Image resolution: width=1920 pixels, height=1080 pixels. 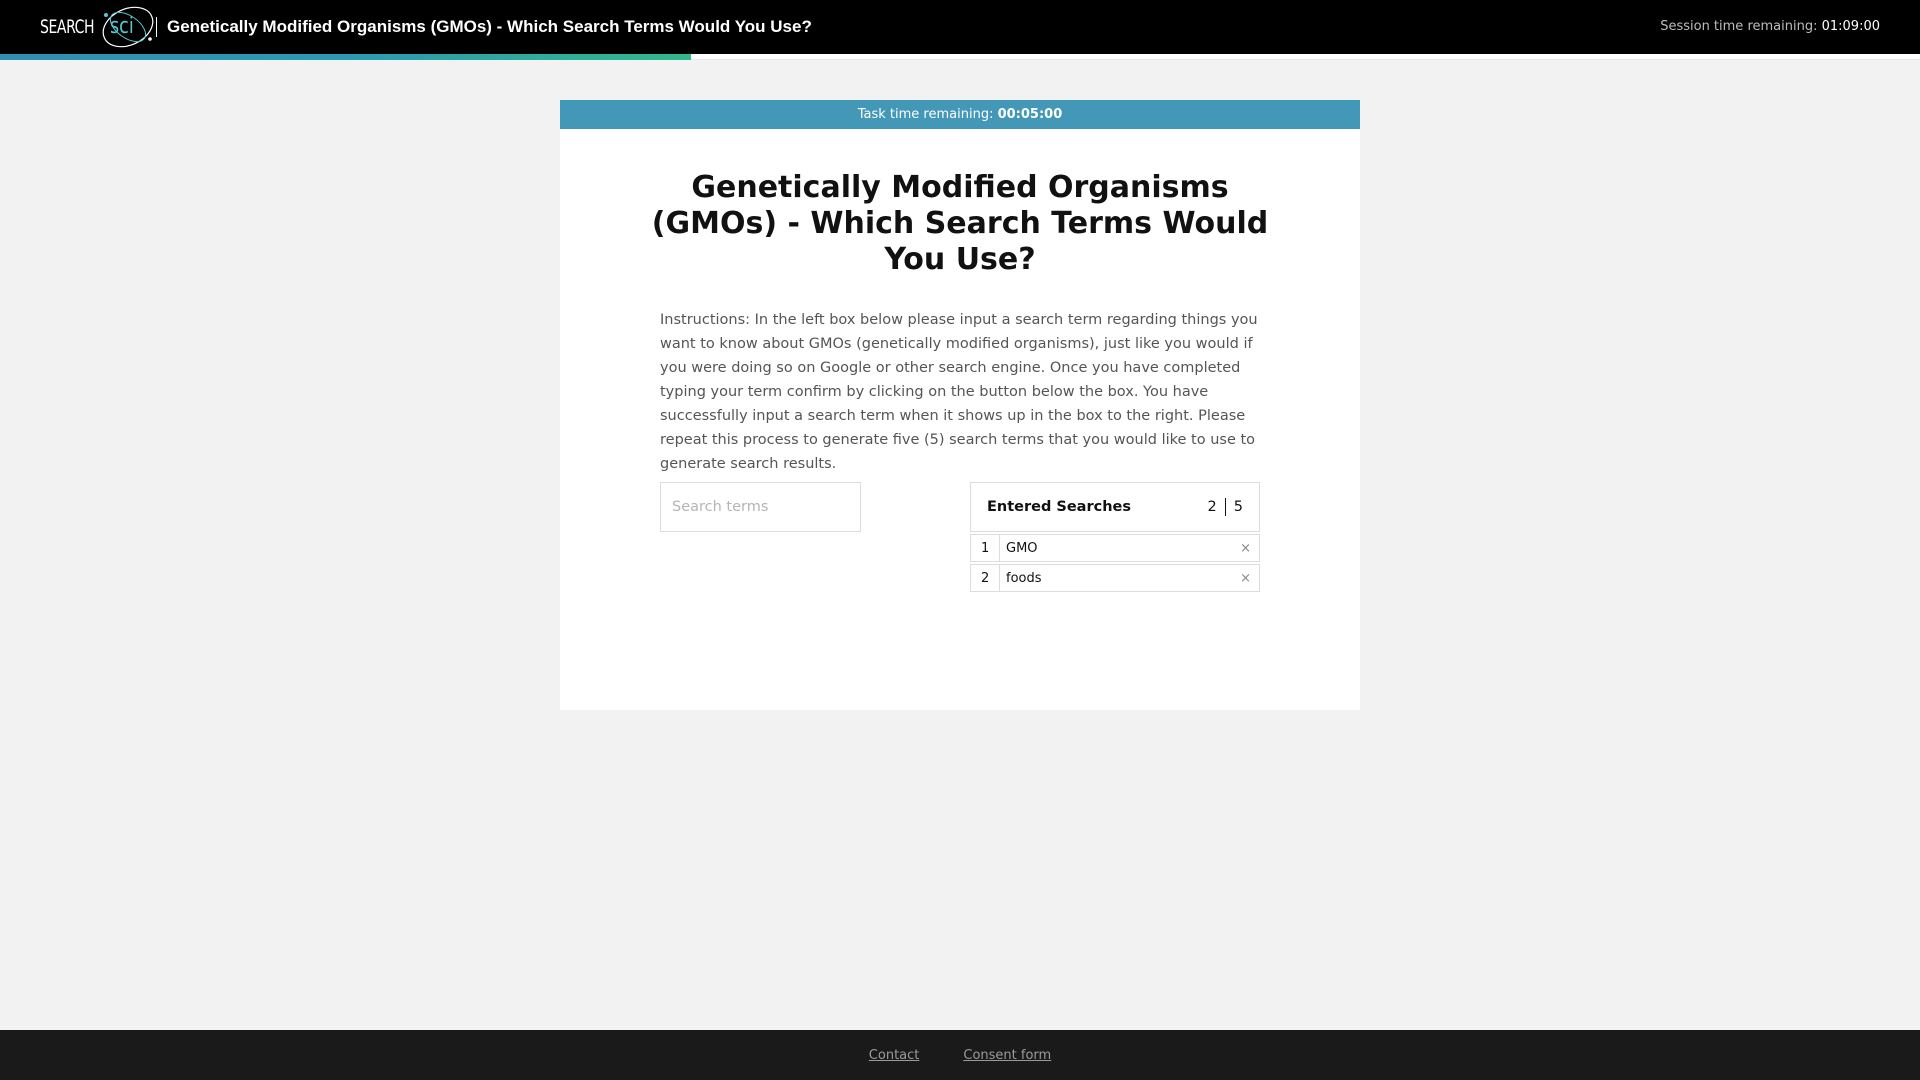 I want to click on entry-number: 1, so click(x=985, y=548).